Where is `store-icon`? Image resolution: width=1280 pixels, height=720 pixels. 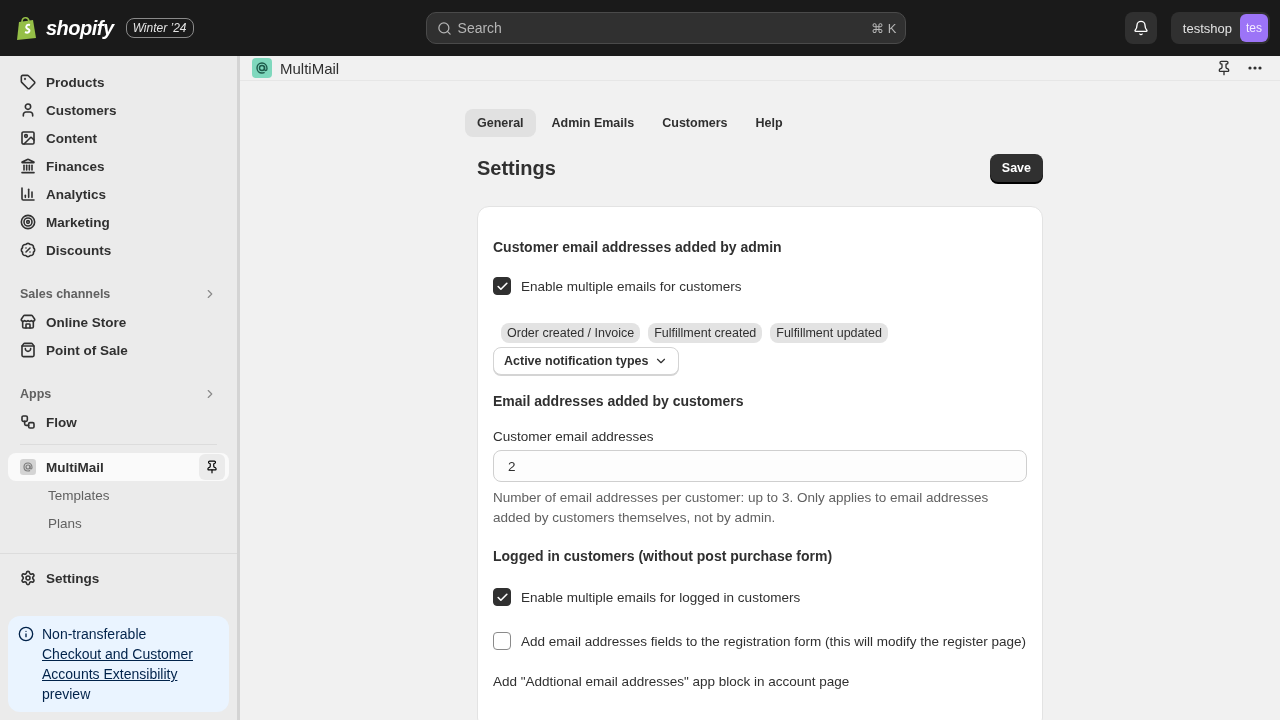
store-icon is located at coordinates (28, 322).